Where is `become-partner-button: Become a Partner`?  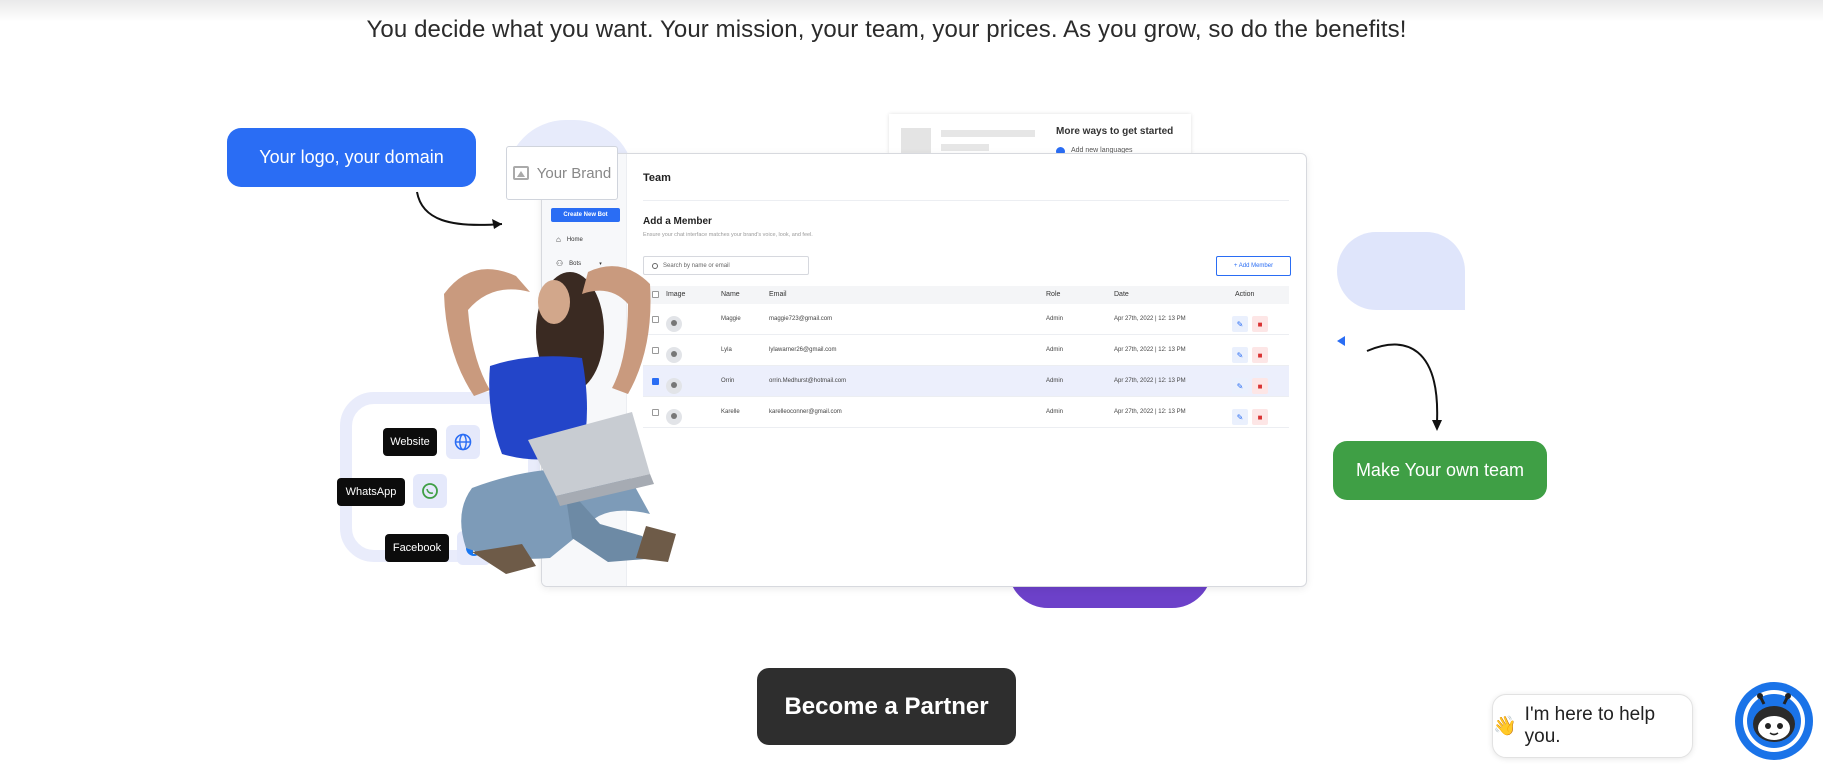 become-partner-button: Become a Partner is located at coordinates (886, 706).